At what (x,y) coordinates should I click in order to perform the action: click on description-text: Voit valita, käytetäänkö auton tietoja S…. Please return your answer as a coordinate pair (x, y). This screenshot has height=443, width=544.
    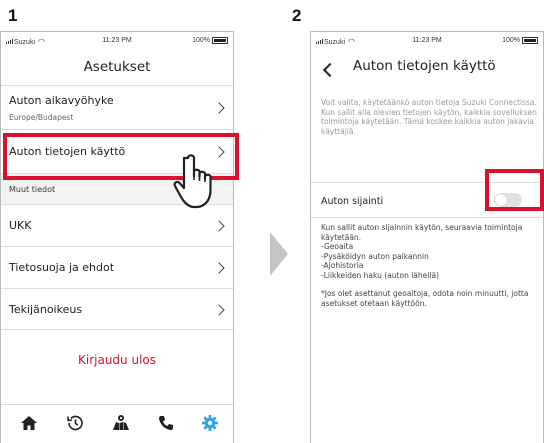
    Looking at the image, I should click on (429, 117).